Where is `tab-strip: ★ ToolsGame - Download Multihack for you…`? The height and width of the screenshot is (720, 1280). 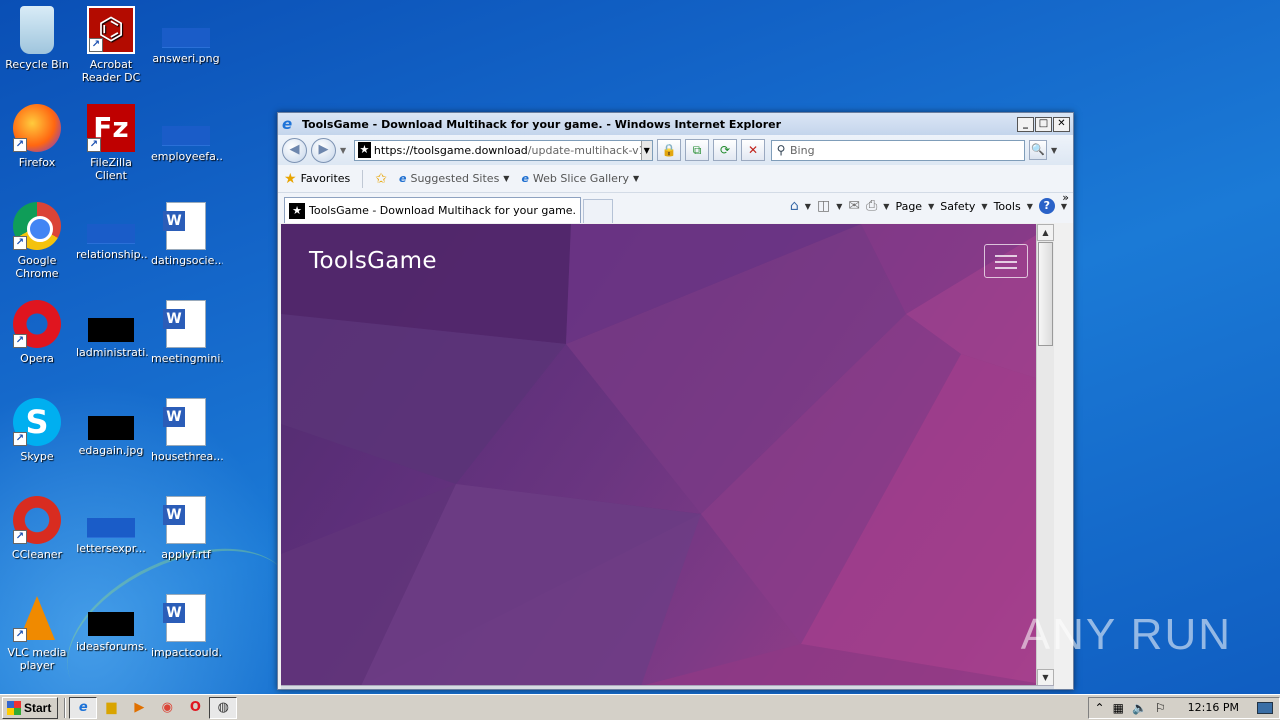 tab-strip: ★ ToolsGame - Download Multihack for you… is located at coordinates (675, 207).